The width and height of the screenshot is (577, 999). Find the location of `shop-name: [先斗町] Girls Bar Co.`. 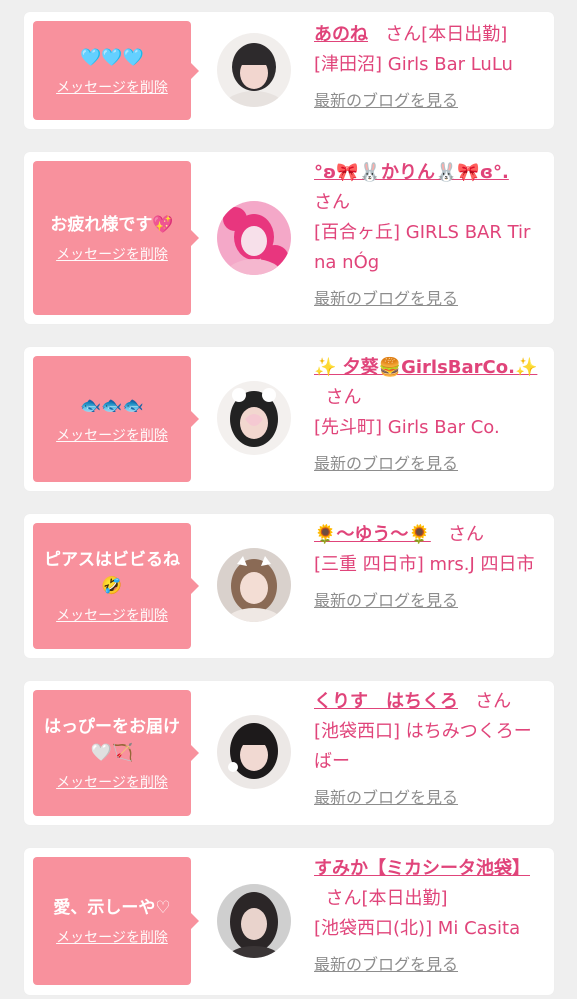

shop-name: [先斗町] Girls Bar Co. is located at coordinates (407, 427).